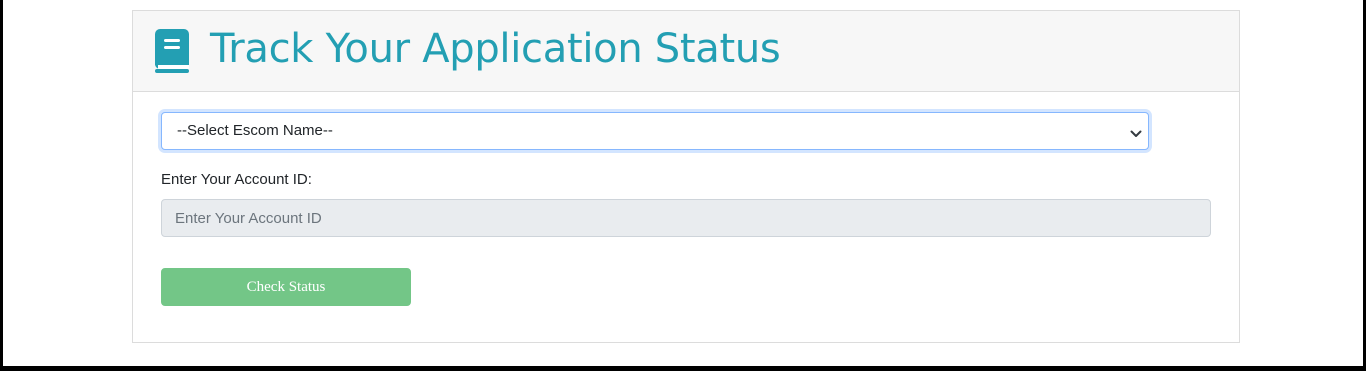 This screenshot has width=1366, height=371. Describe the element at coordinates (255, 130) in the screenshot. I see `escom-select-value: --Select Escom Name--` at that location.